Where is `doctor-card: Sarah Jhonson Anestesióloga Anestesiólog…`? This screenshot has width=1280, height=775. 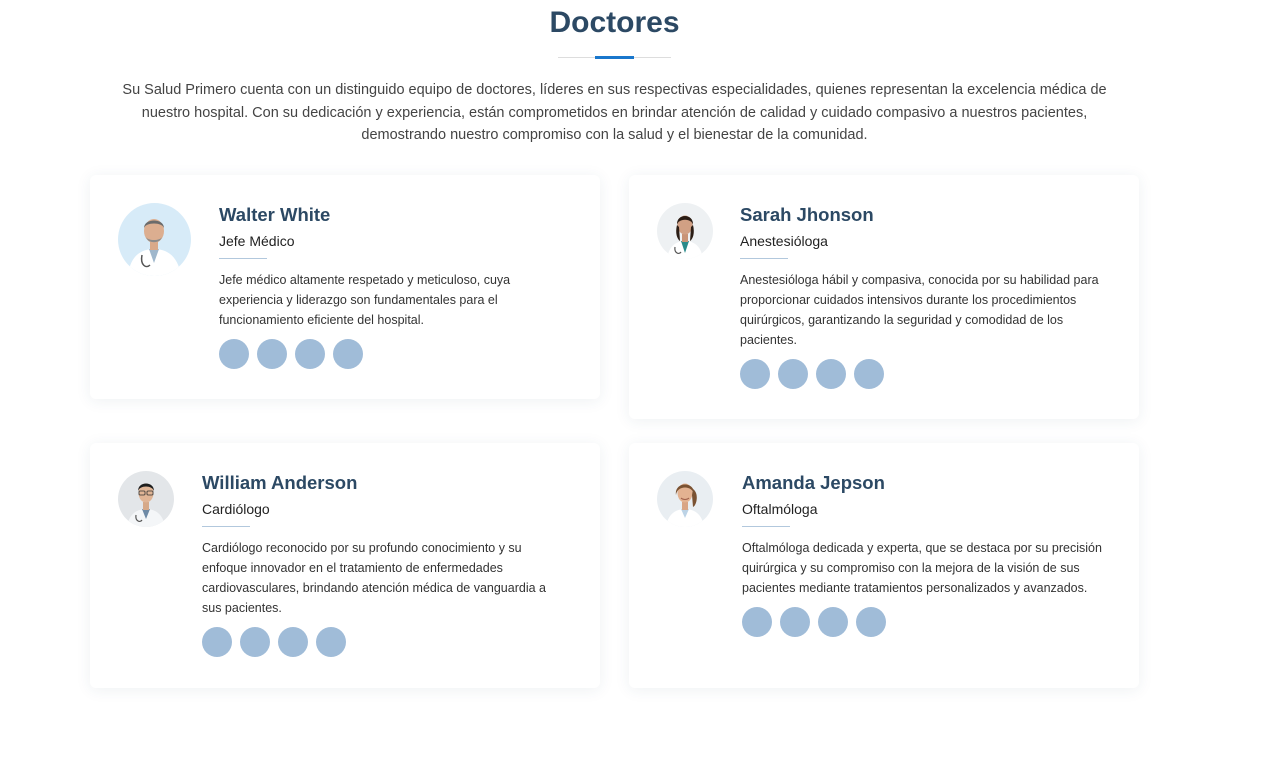
doctor-card: Sarah Jhonson Anestesióloga Anestesiólog… is located at coordinates (884, 297).